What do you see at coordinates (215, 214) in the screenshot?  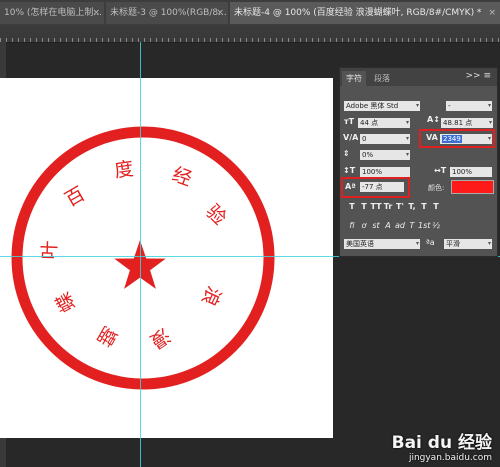 I see `stamp-char: 验` at bounding box center [215, 214].